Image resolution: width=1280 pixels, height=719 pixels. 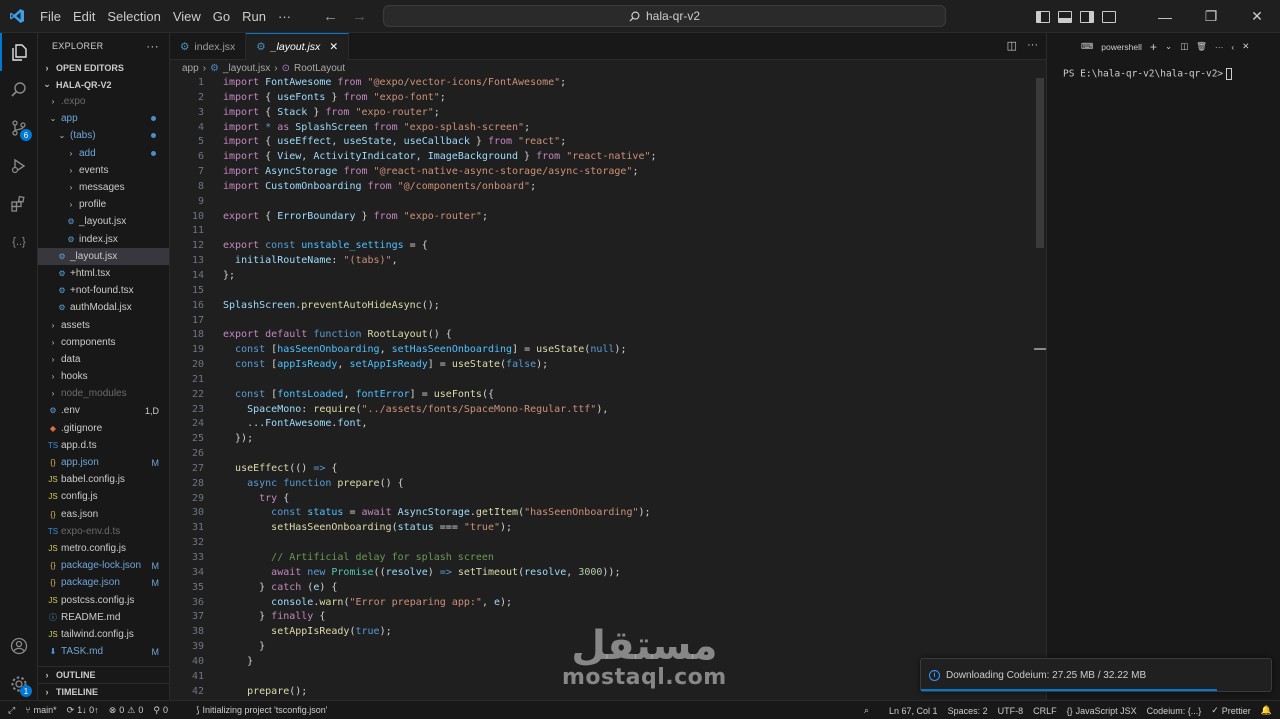 What do you see at coordinates (187, 16) in the screenshot?
I see `menu-view: View` at bounding box center [187, 16].